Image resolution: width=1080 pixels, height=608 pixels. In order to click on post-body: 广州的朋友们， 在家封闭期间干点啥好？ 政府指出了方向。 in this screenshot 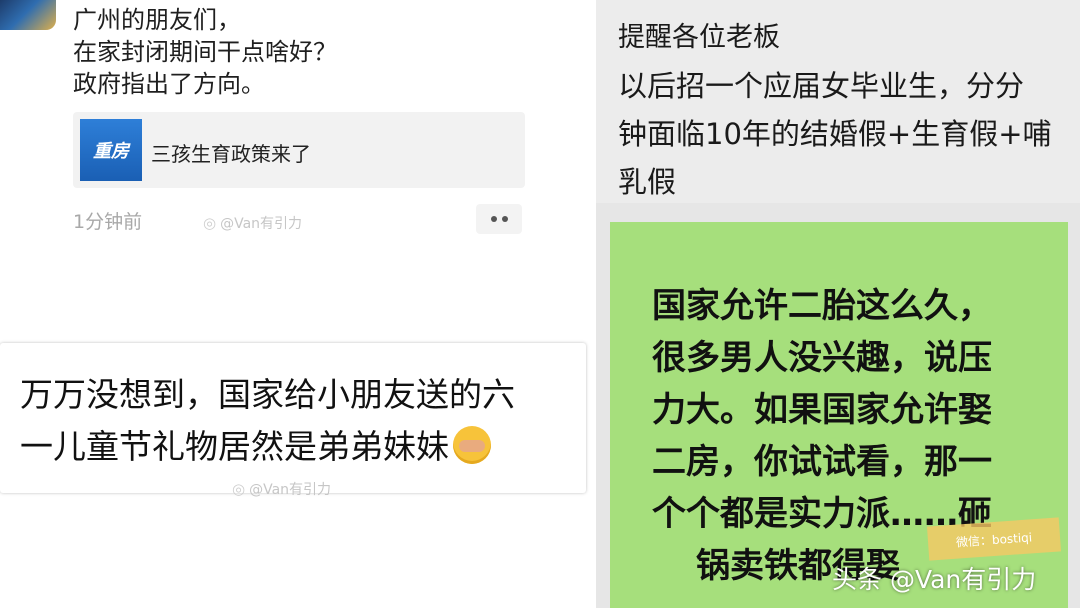, I will do `click(293, 52)`.